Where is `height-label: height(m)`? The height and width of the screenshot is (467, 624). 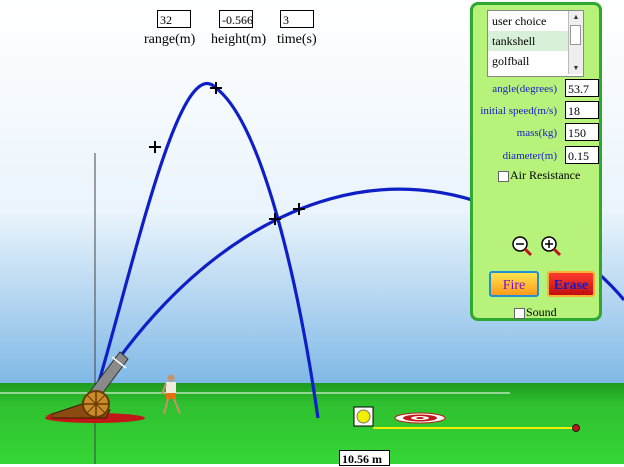
height-label: height(m) is located at coordinates (239, 39).